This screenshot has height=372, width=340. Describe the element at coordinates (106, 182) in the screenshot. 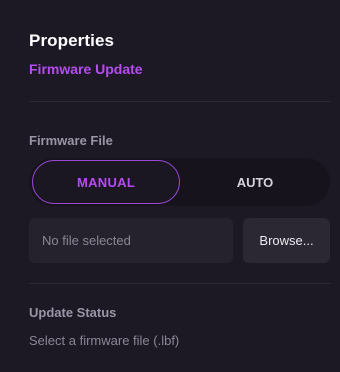

I see `mode-manual-button: MANUAL` at that location.